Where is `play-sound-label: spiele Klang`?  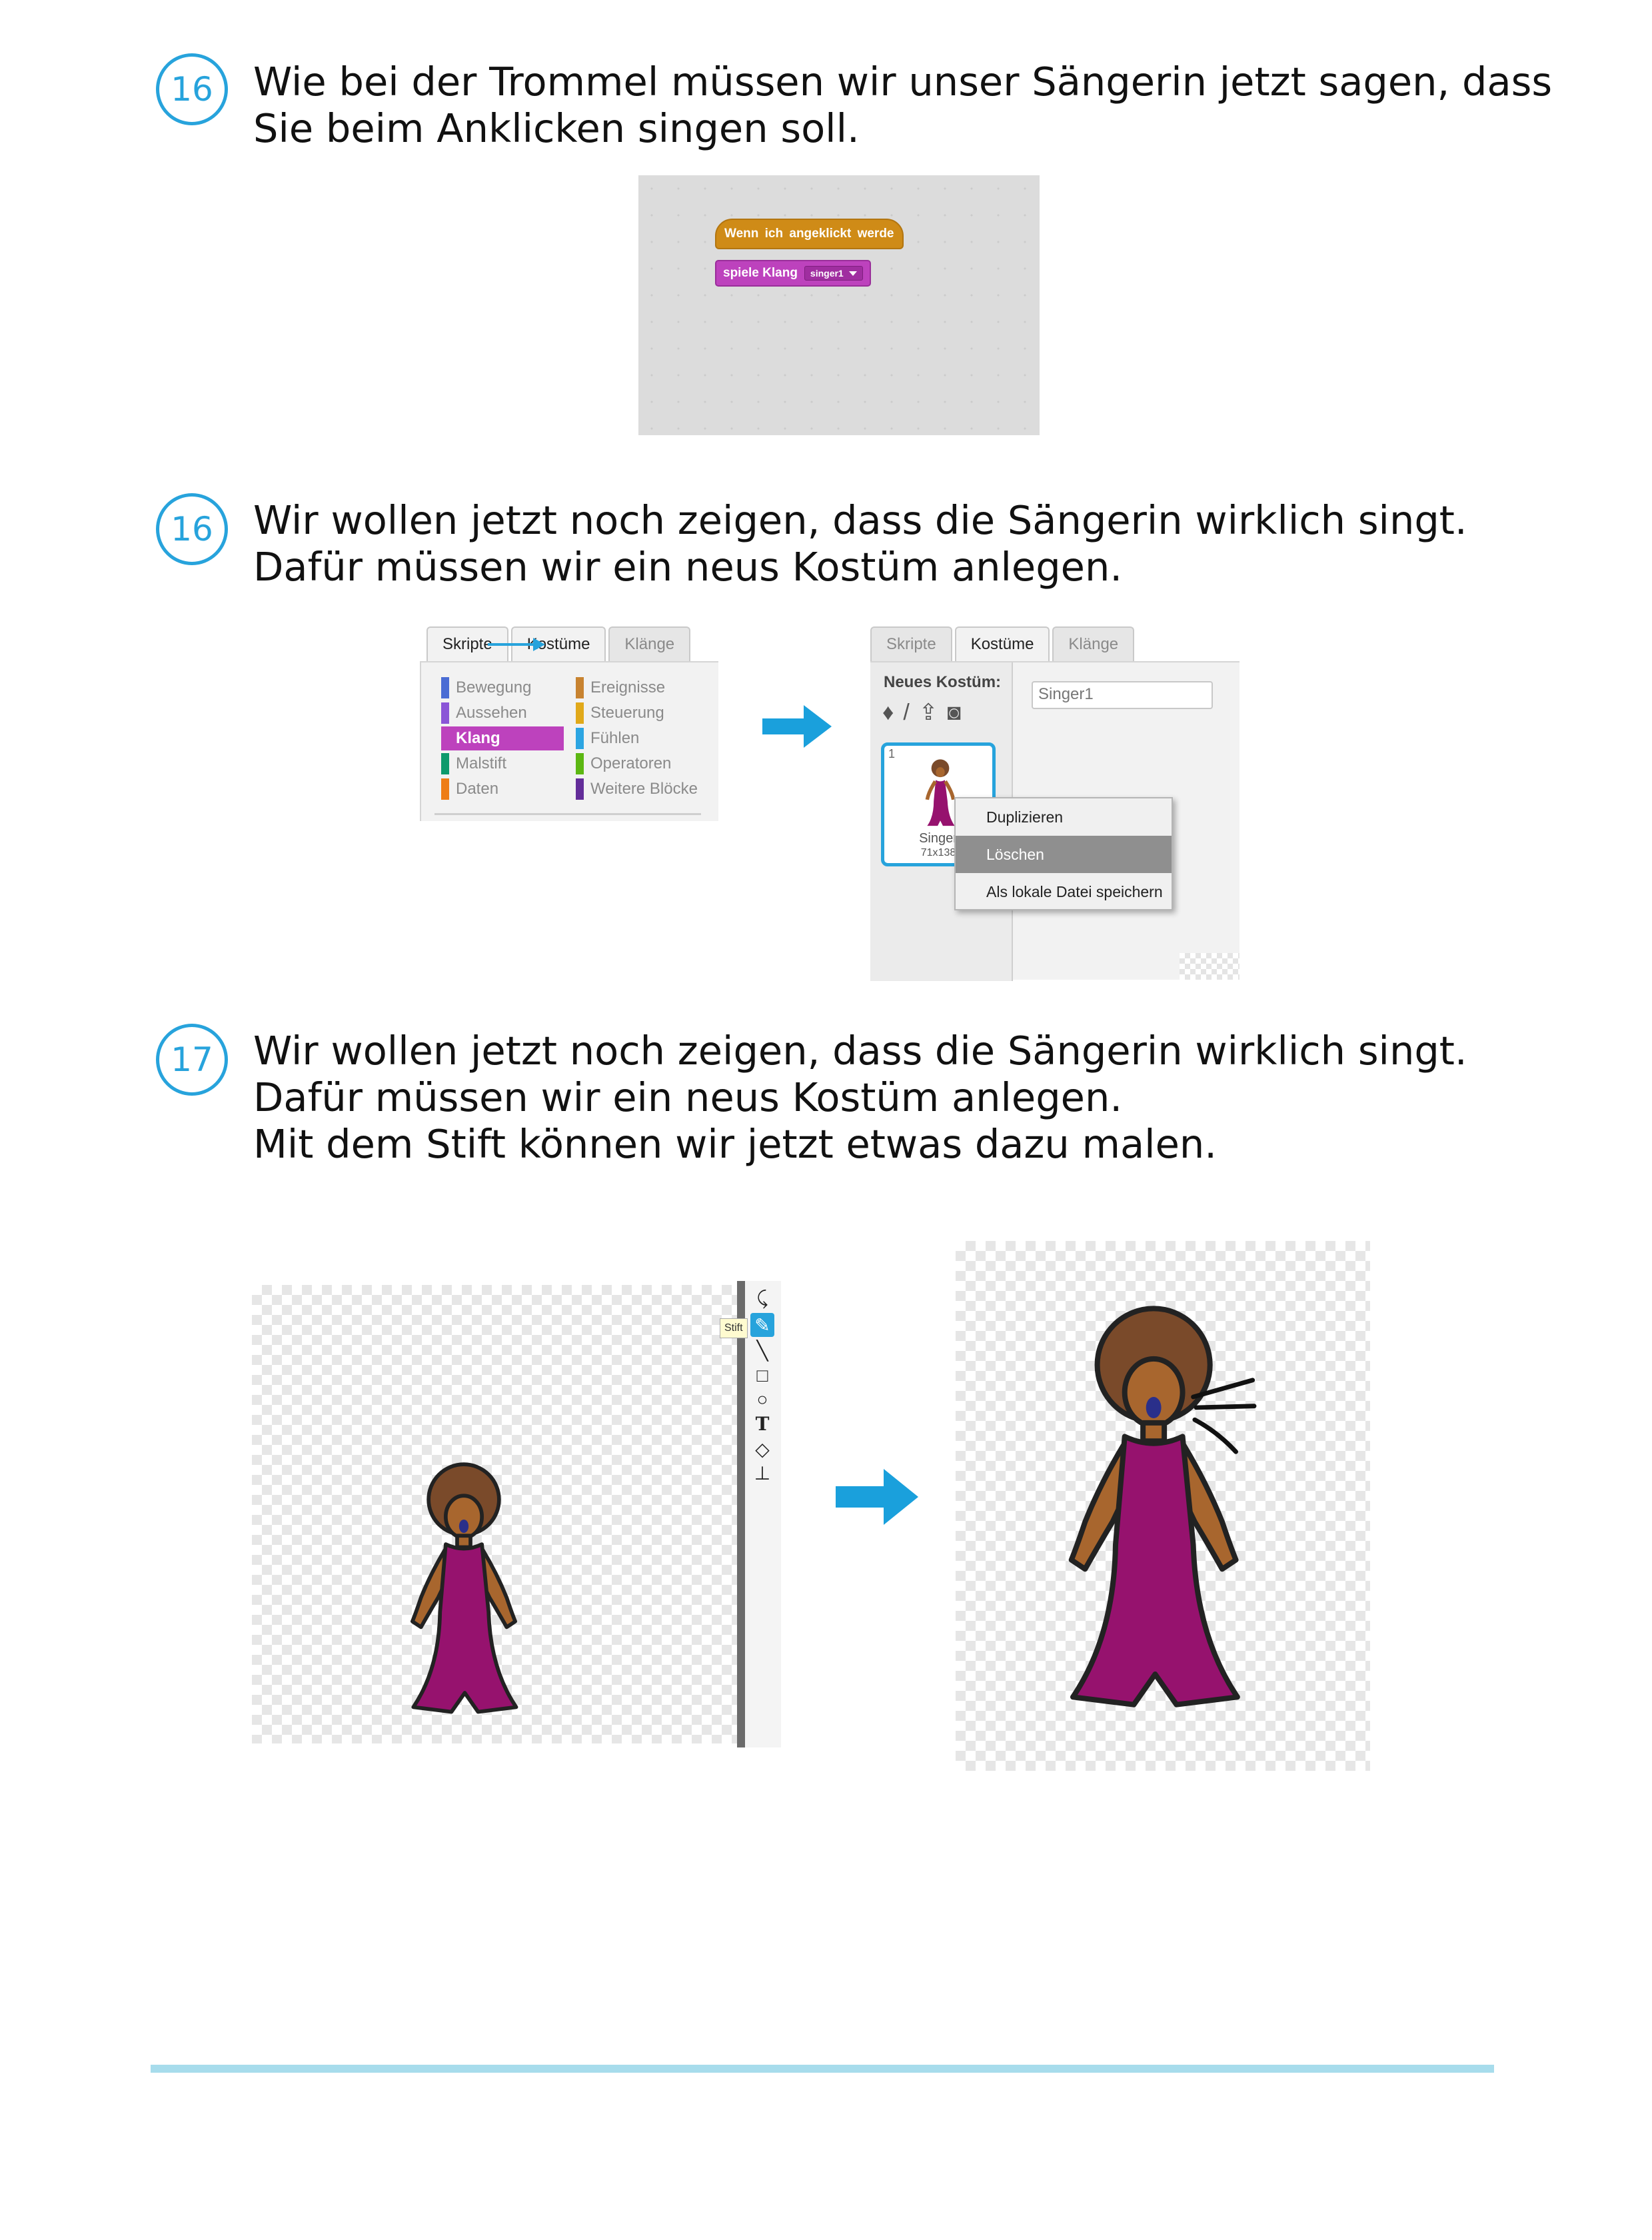 play-sound-label: spiele Klang is located at coordinates (760, 273).